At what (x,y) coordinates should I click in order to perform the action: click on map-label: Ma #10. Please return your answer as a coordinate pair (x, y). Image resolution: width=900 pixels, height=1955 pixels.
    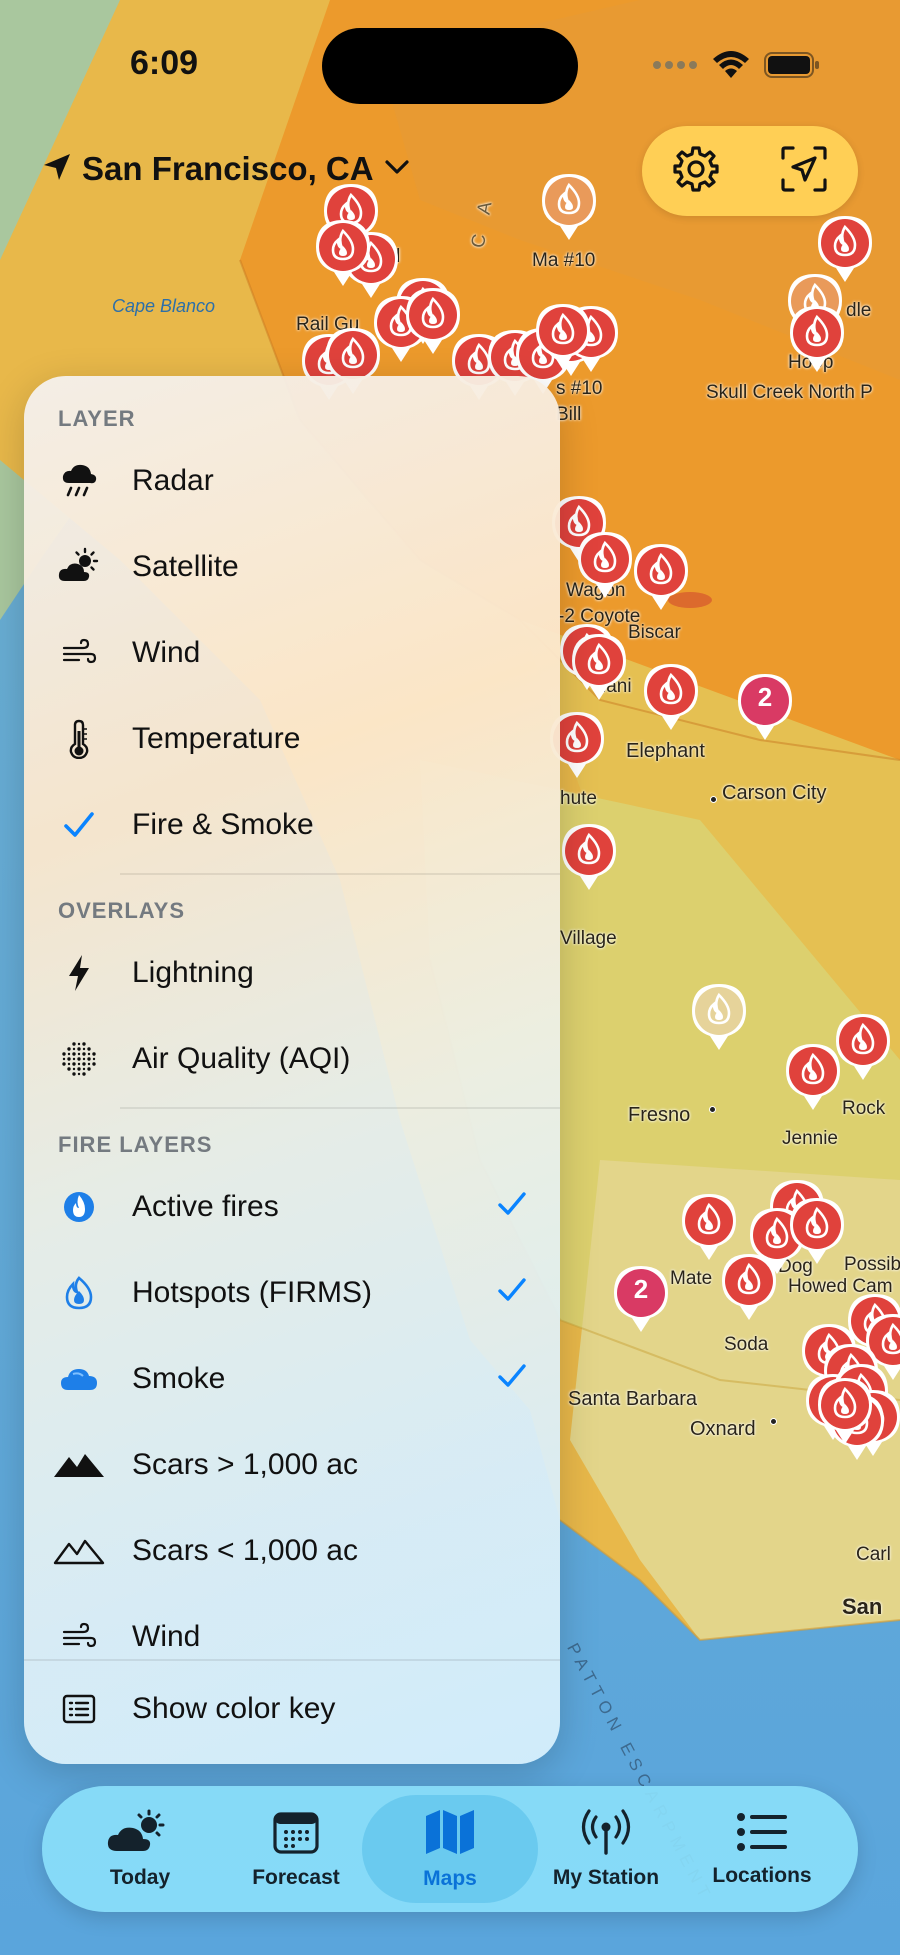
    Looking at the image, I should click on (564, 260).